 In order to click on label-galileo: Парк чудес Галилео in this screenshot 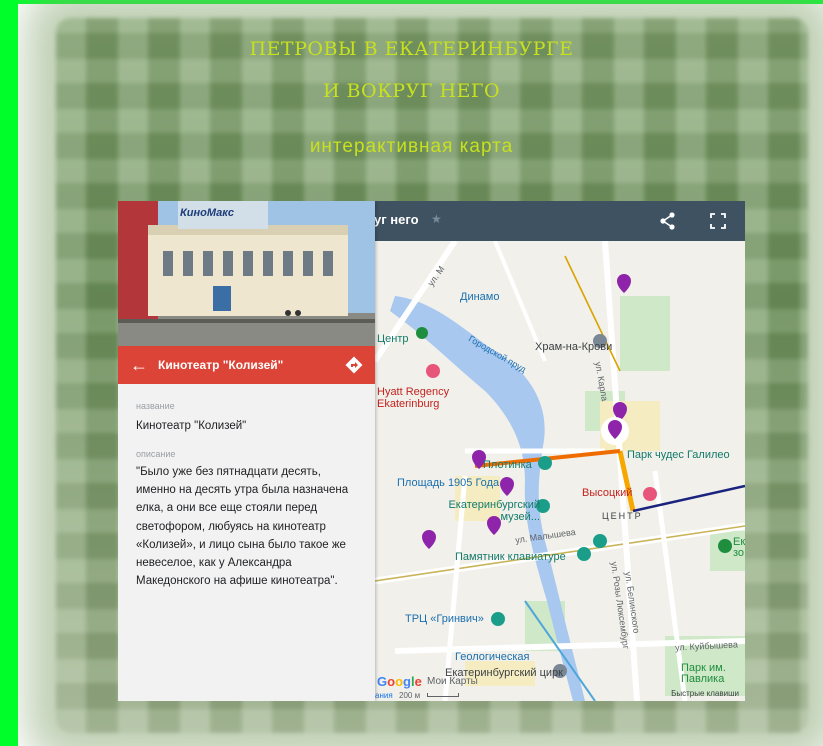, I will do `click(678, 455)`.